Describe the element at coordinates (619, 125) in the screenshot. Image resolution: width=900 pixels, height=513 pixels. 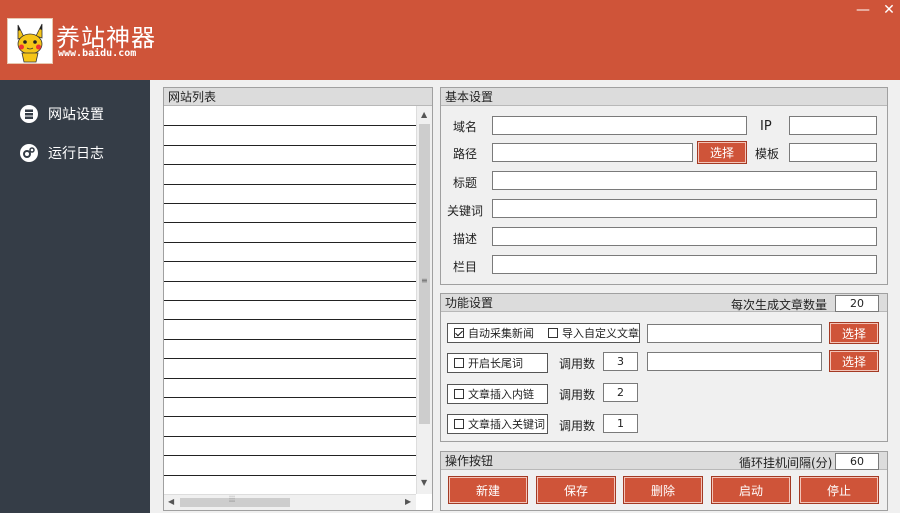
I see `domain-input` at that location.